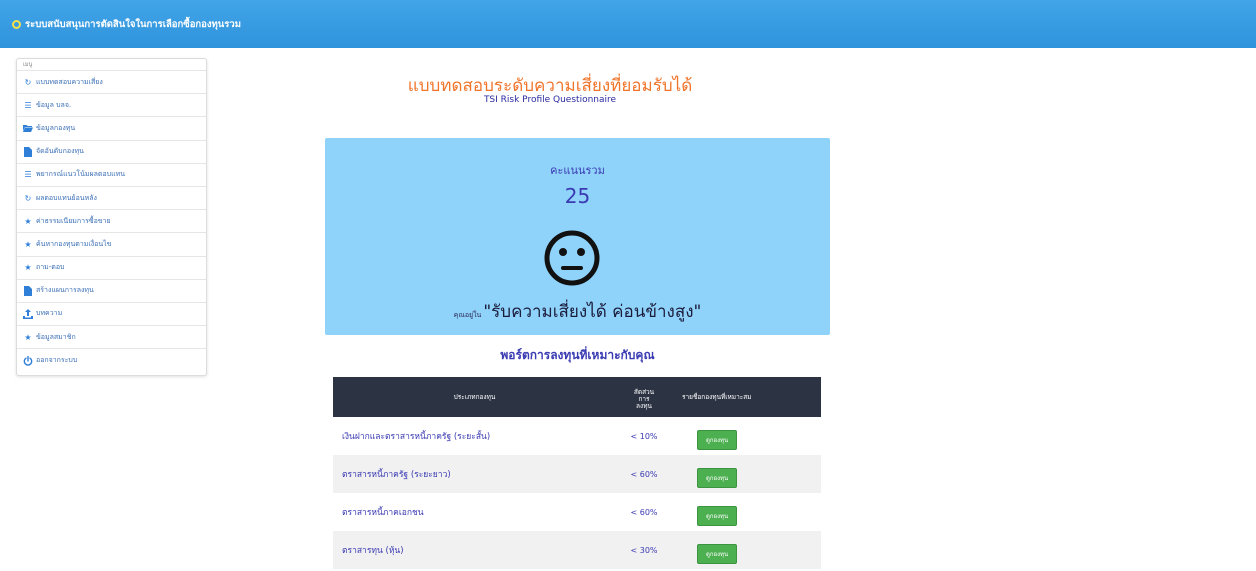  Describe the element at coordinates (467, 315) in the screenshot. I see `risk-result-prefix: คุณอยู่ใน` at that location.